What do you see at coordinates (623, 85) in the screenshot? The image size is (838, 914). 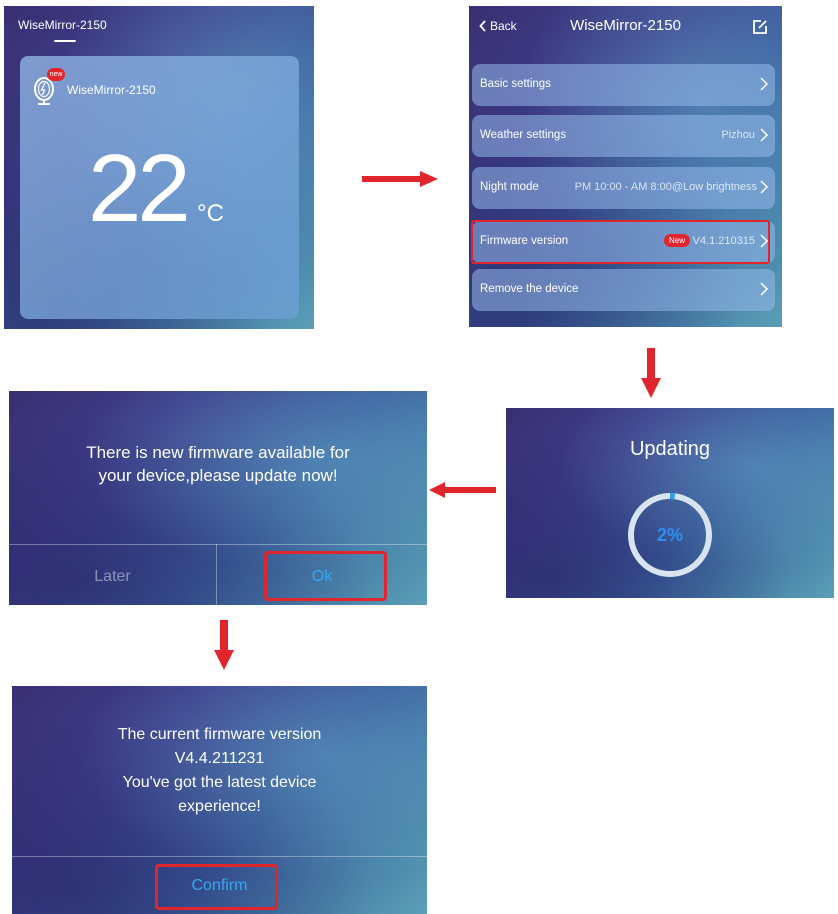 I see `settings-row-basic: Basic settings` at bounding box center [623, 85].